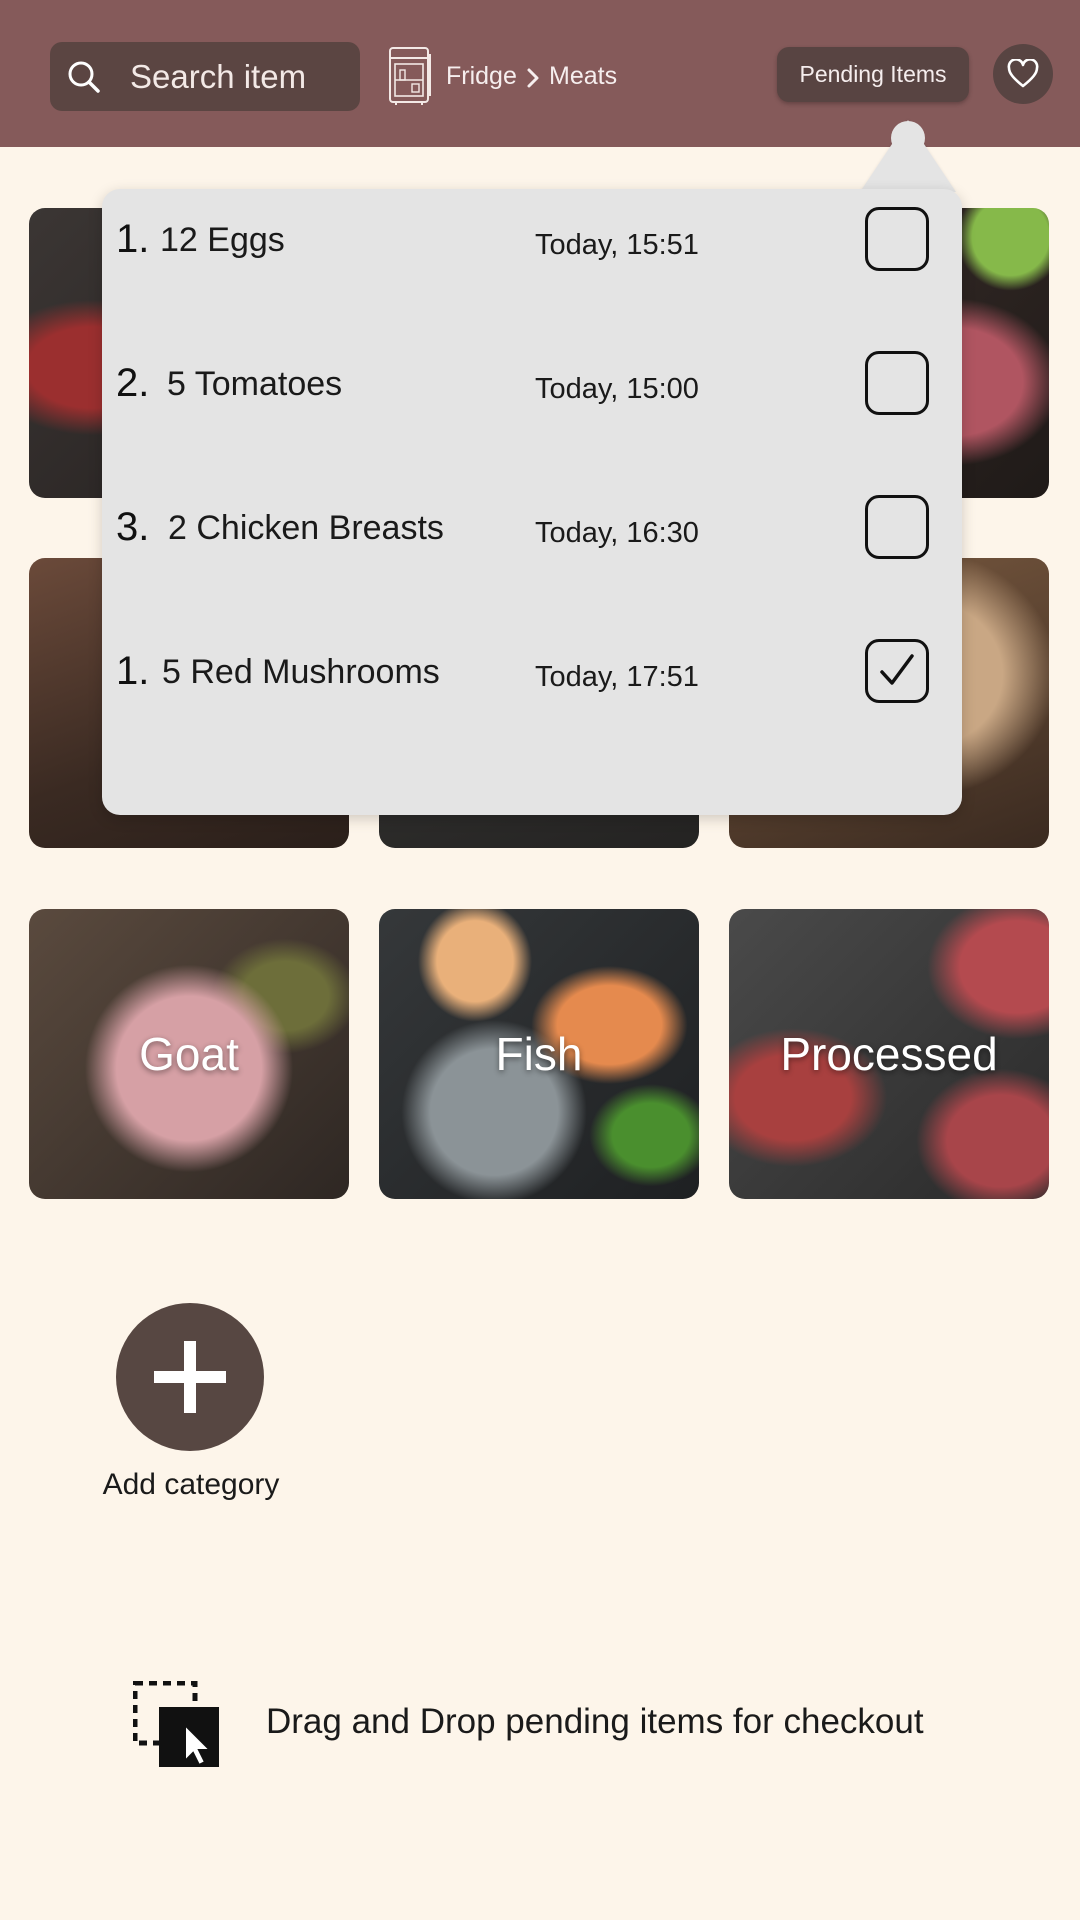 This screenshot has height=1920, width=1080. I want to click on checkmark-icon, so click(897, 669).